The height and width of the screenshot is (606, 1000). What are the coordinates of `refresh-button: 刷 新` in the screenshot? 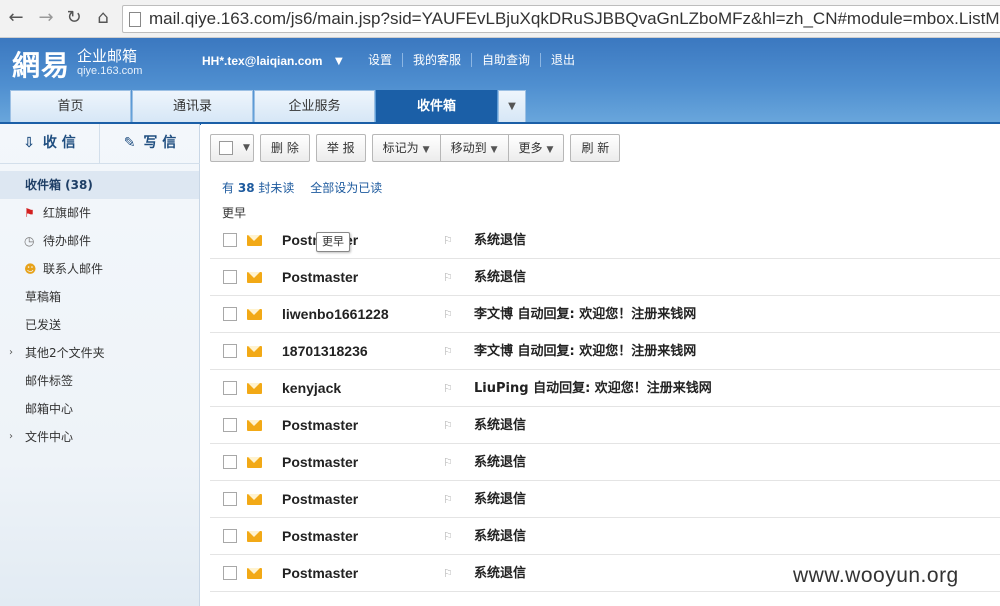 It's located at (595, 148).